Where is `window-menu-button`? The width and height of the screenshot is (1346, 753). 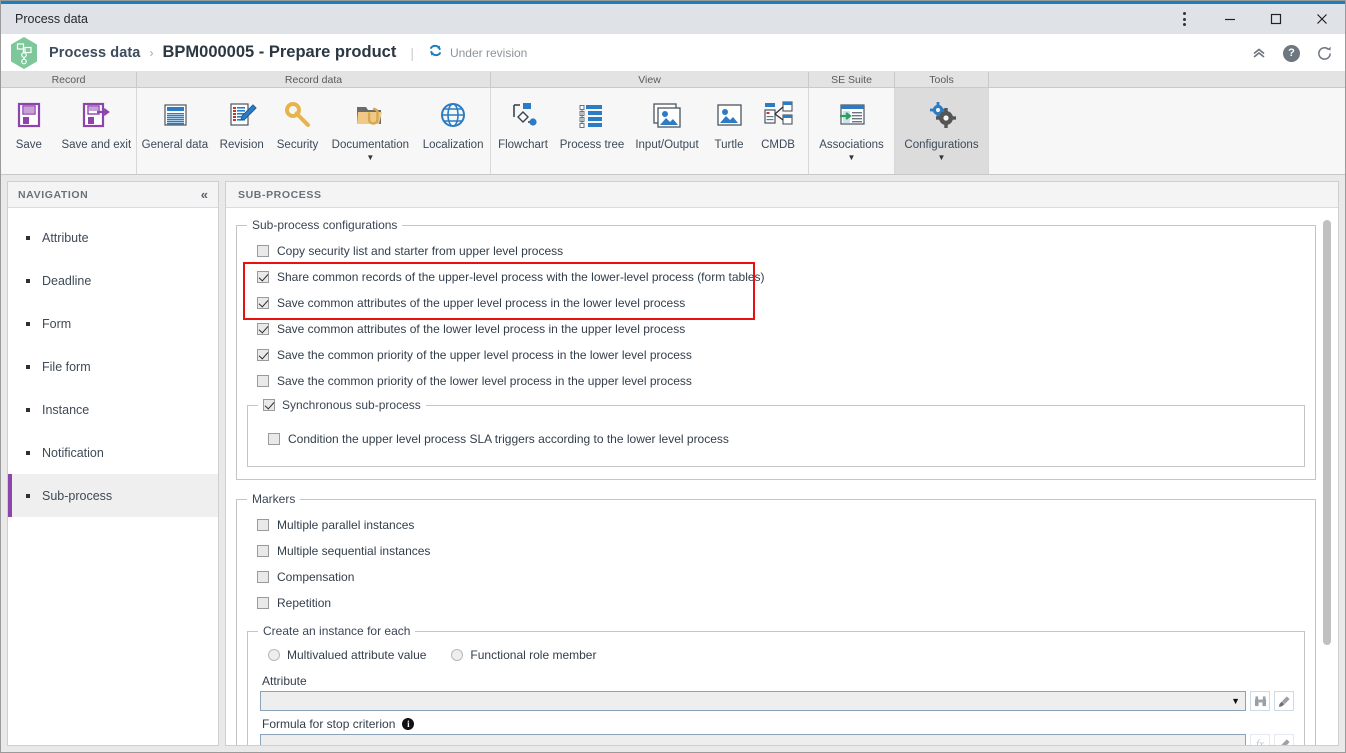
window-menu-button is located at coordinates (1184, 19).